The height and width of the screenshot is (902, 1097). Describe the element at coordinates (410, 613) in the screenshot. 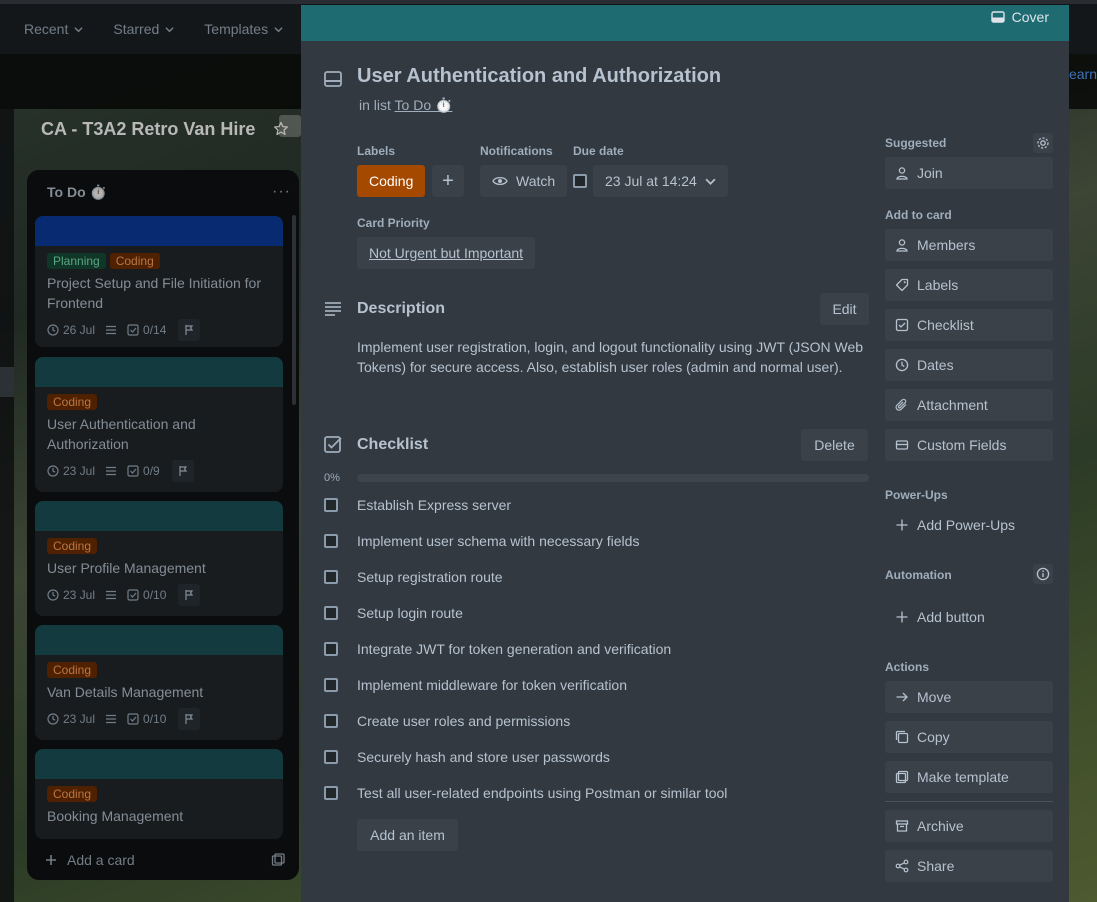

I see `checklist-item-text: Setup login route` at that location.